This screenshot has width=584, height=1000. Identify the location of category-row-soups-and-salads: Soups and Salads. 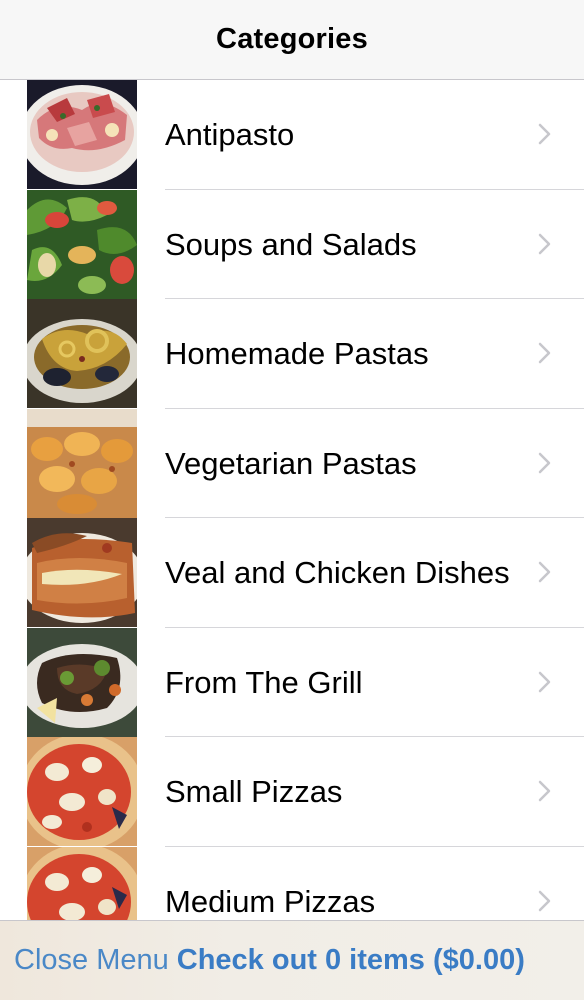
(292, 244).